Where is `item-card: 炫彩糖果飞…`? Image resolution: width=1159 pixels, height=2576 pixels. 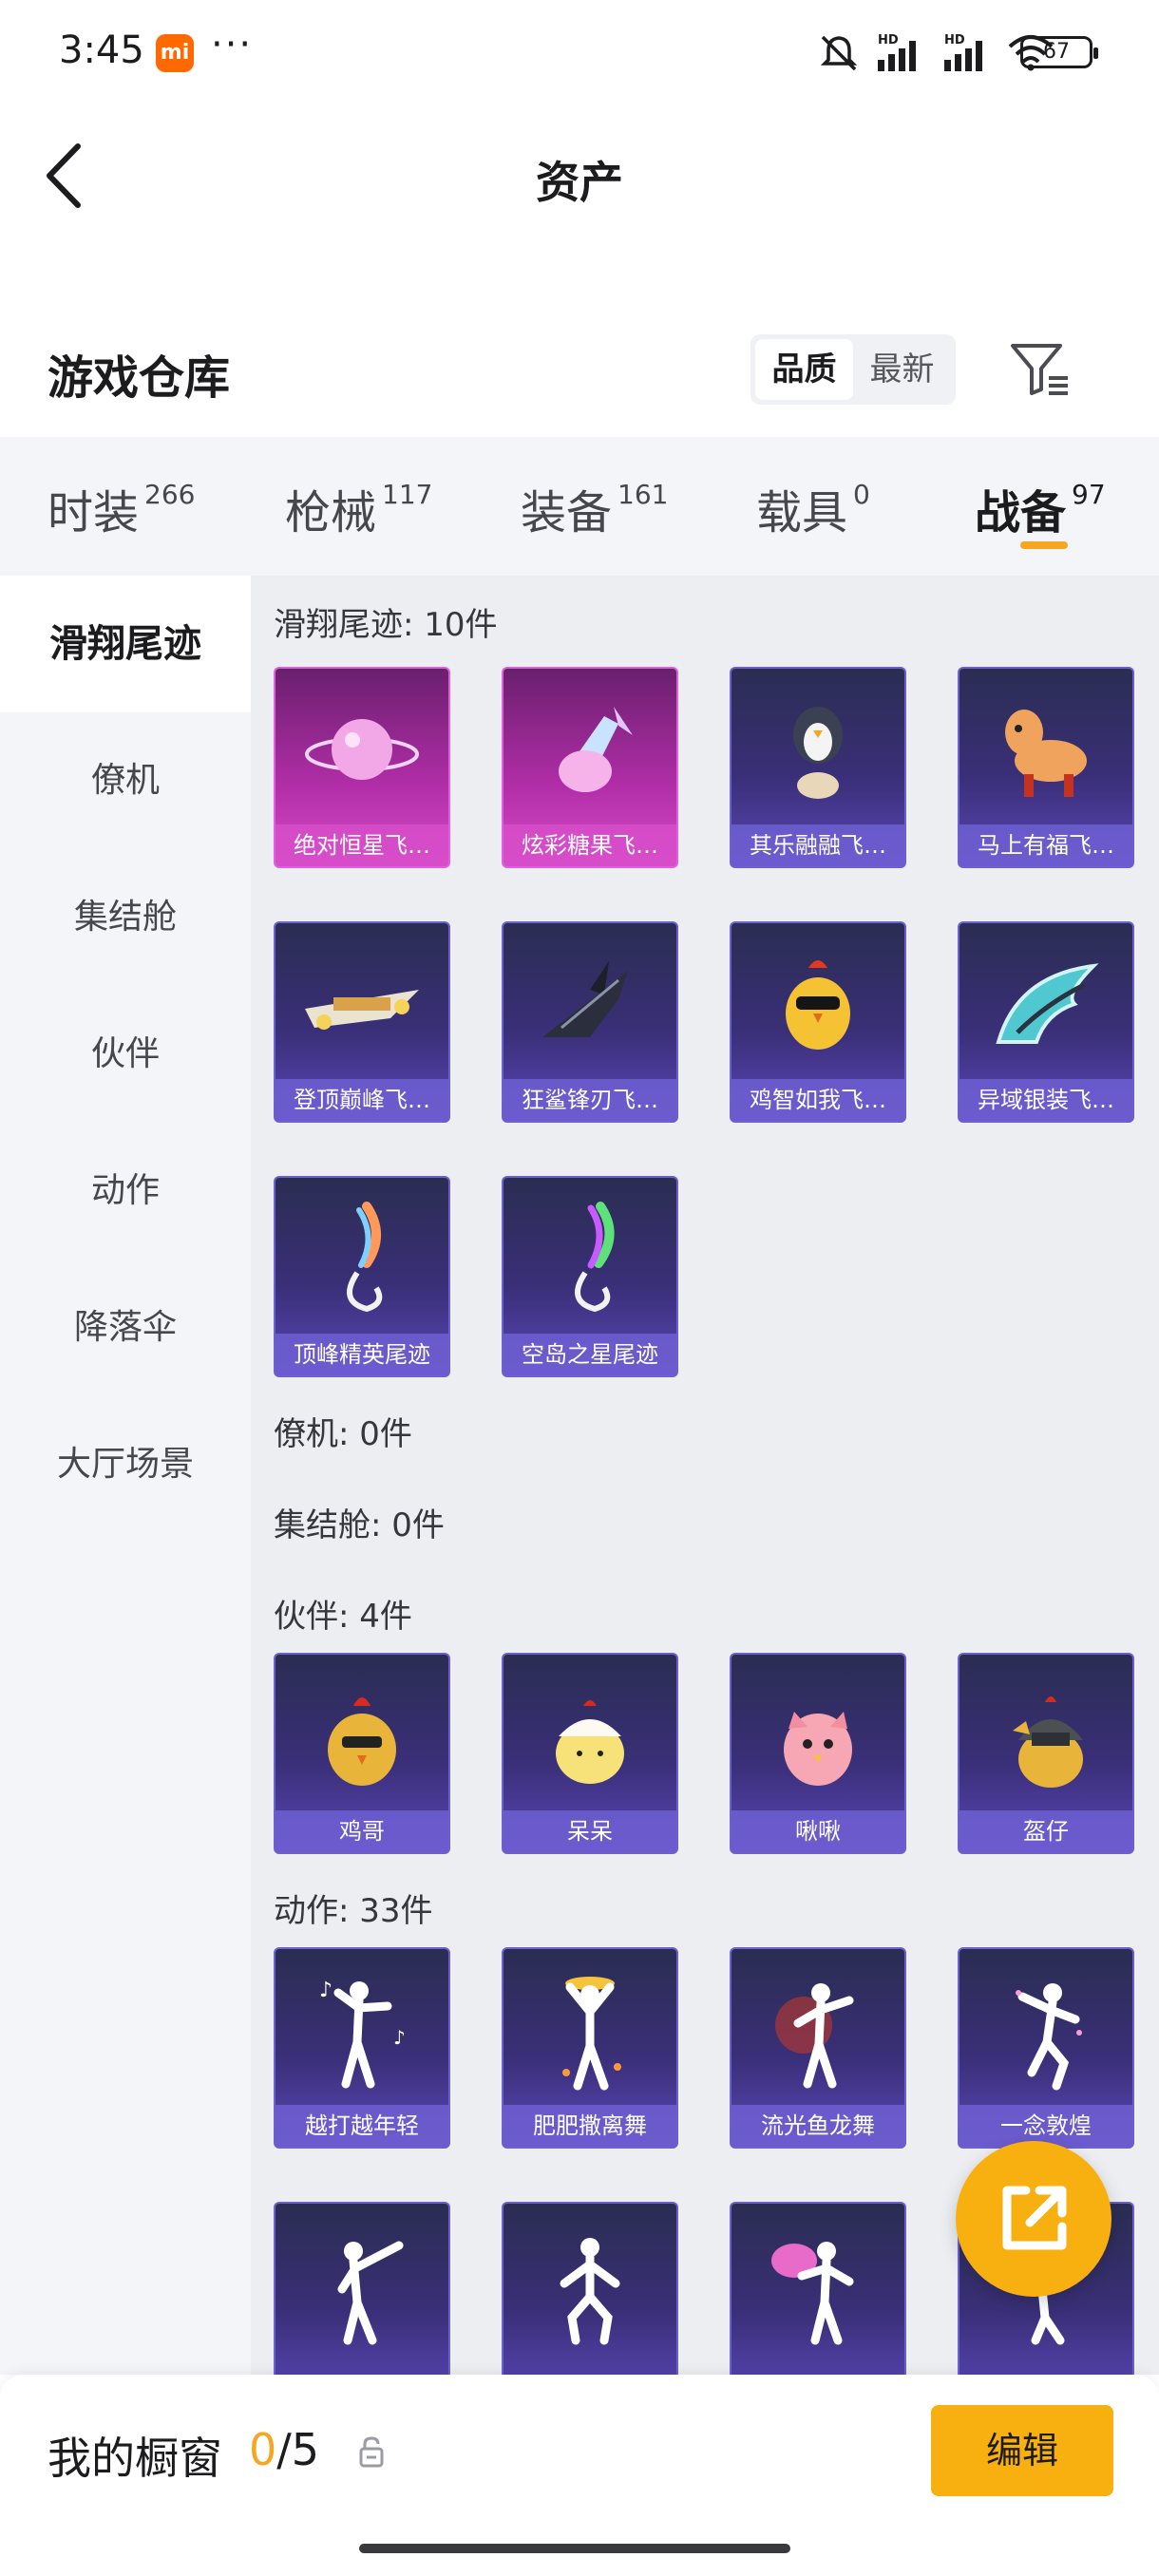 item-card: 炫彩糖果飞… is located at coordinates (590, 767).